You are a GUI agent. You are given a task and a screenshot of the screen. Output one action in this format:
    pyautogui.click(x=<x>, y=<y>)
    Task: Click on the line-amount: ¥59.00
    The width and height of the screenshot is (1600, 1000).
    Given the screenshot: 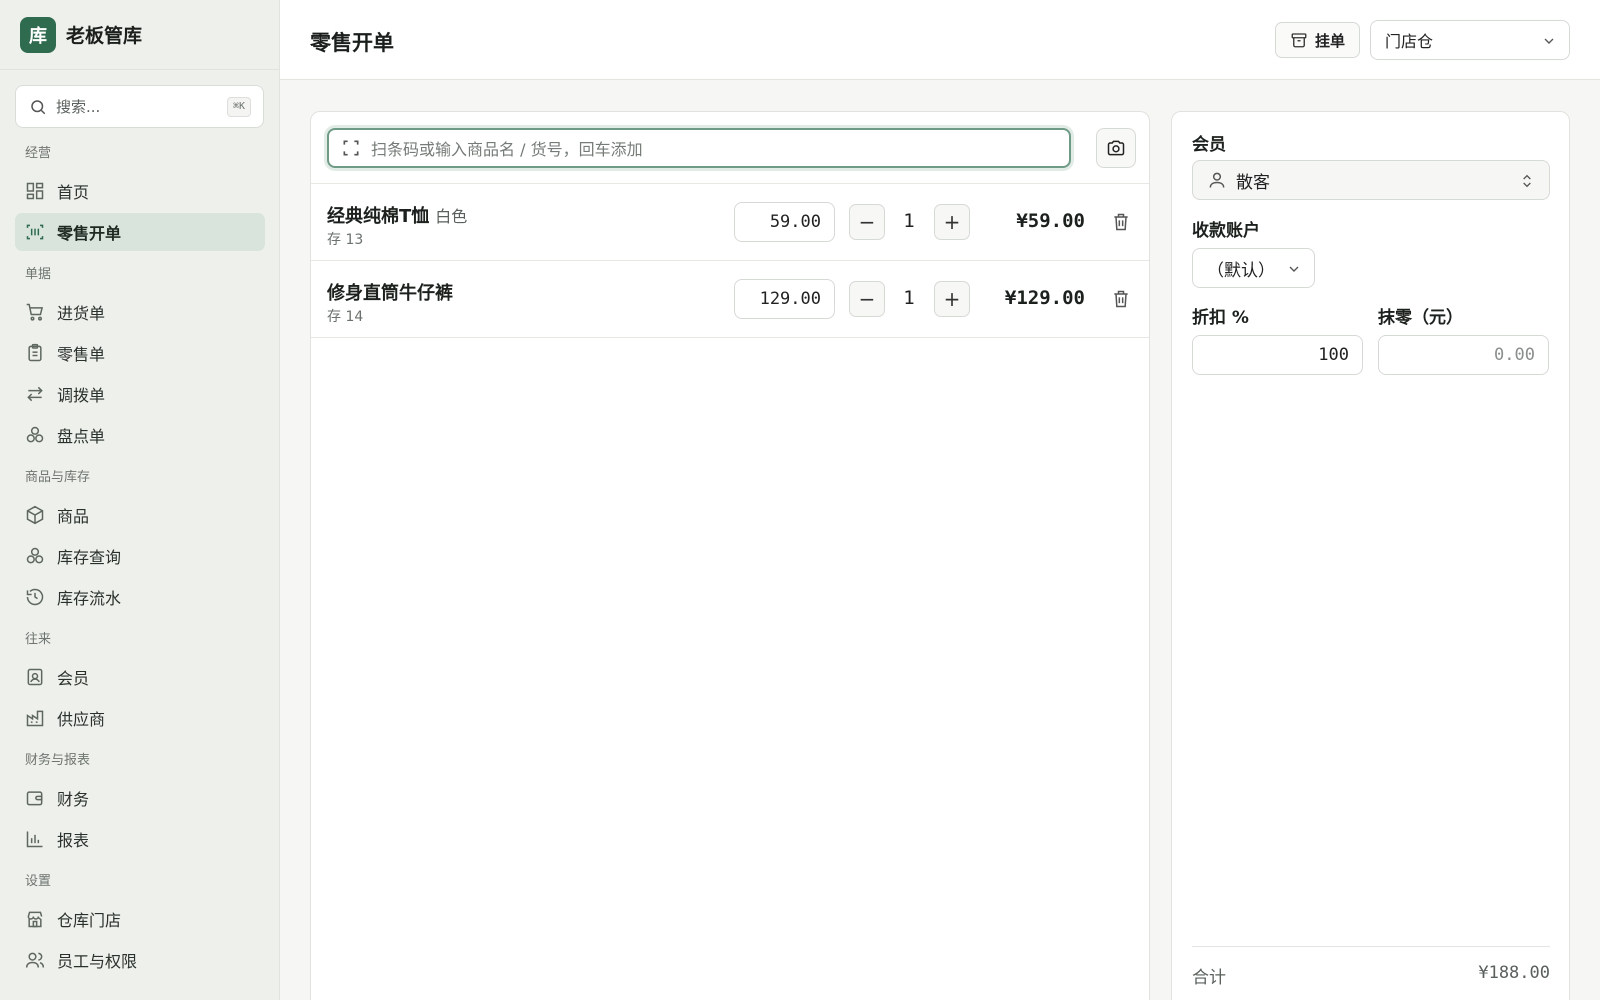 What is the action you would take?
    pyautogui.click(x=1050, y=221)
    